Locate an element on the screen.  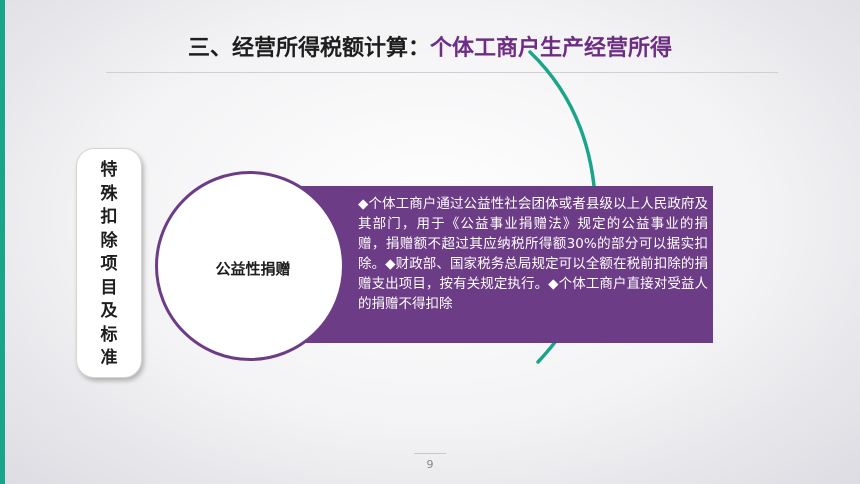
side-char: 标 is located at coordinates (109, 334).